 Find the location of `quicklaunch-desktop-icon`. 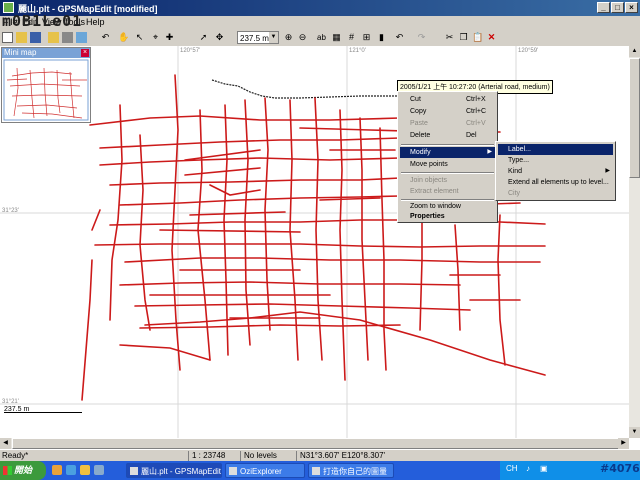

quicklaunch-desktop-icon is located at coordinates (71, 470).